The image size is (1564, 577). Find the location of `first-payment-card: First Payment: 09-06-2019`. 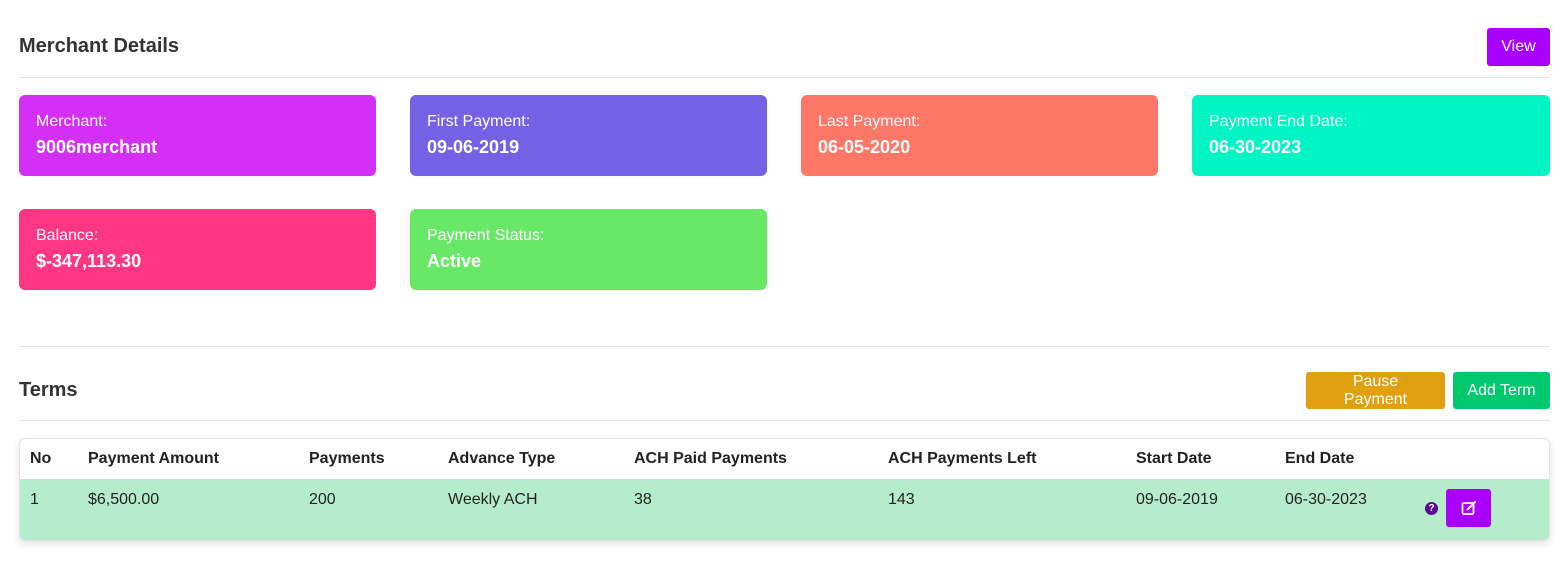

first-payment-card: First Payment: 09-06-2019 is located at coordinates (588, 135).